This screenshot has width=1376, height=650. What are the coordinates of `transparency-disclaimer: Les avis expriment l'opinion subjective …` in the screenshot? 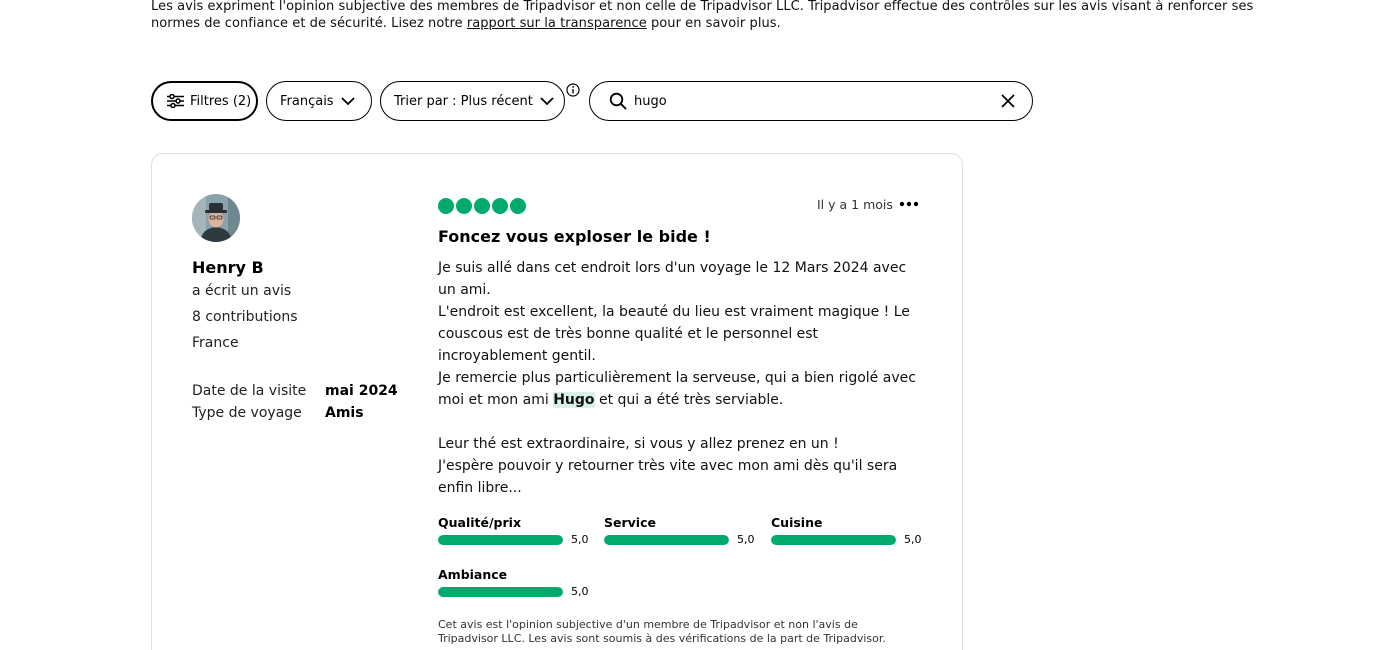 It's located at (716, 16).